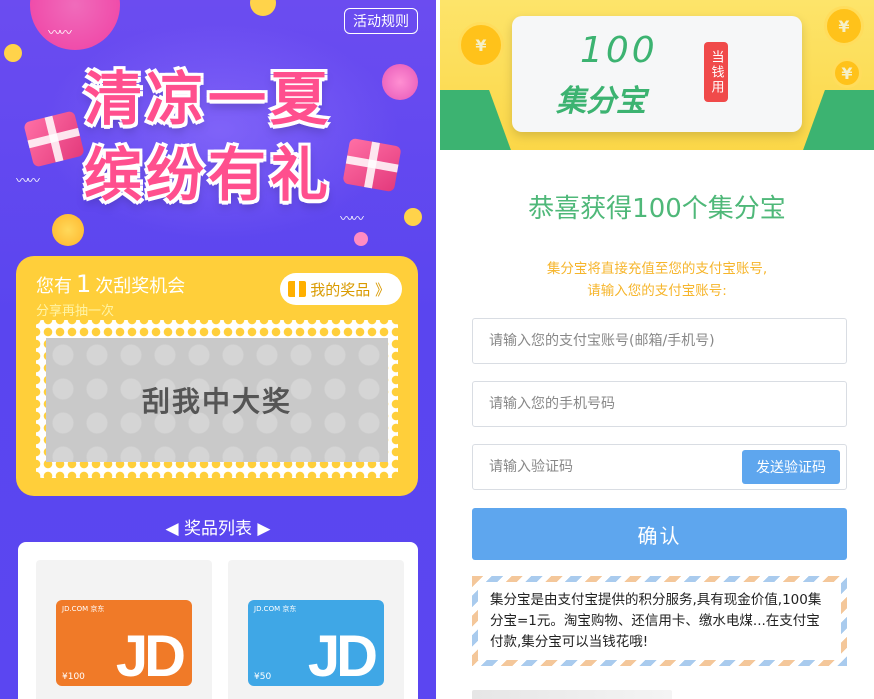  What do you see at coordinates (54, 286) in the screenshot?
I see `chance-prefix: 您有` at bounding box center [54, 286].